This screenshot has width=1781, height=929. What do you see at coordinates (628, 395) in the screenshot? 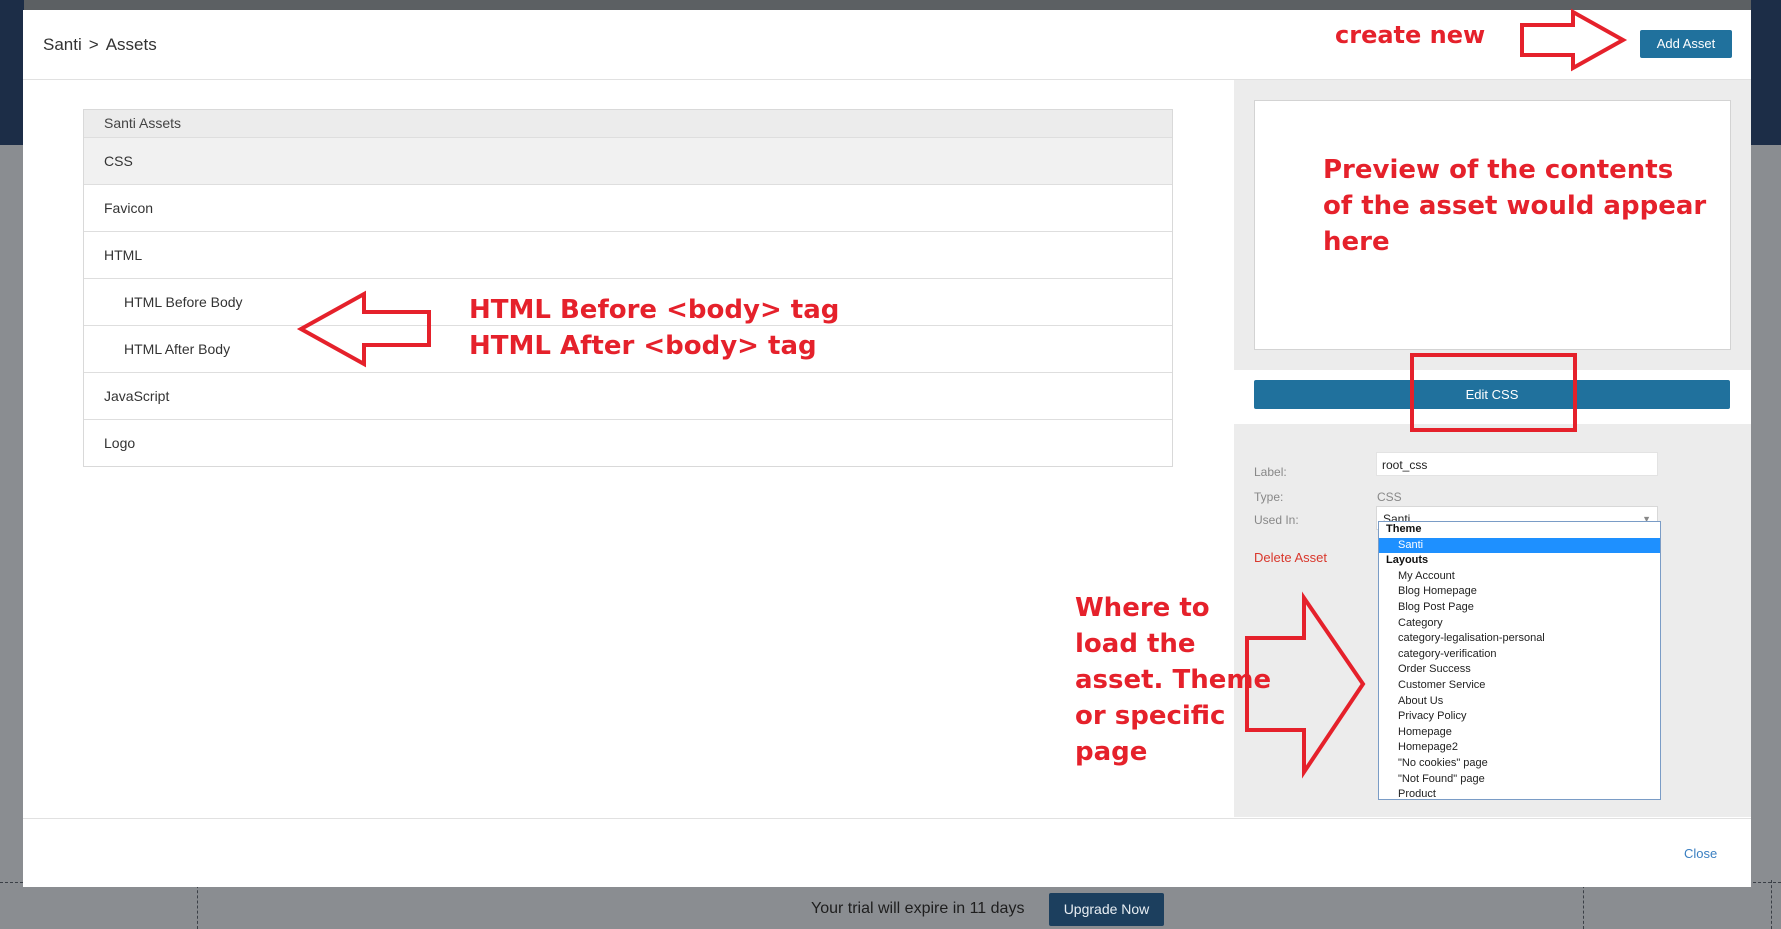
I see `list-item-javascript: JavaScript` at bounding box center [628, 395].